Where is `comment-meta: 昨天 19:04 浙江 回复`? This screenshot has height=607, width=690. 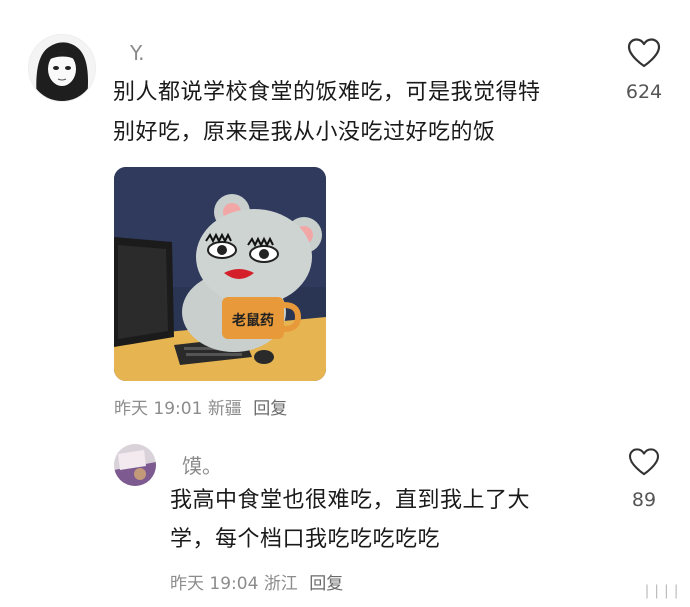
comment-meta: 昨天 19:04 浙江 回复 is located at coordinates (256, 581).